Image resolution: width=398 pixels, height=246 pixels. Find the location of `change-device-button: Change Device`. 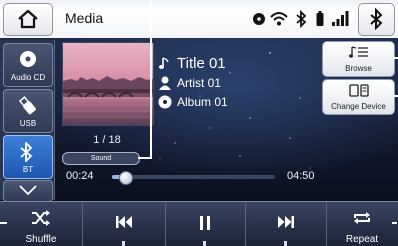

change-device-button: Change Device is located at coordinates (358, 97).